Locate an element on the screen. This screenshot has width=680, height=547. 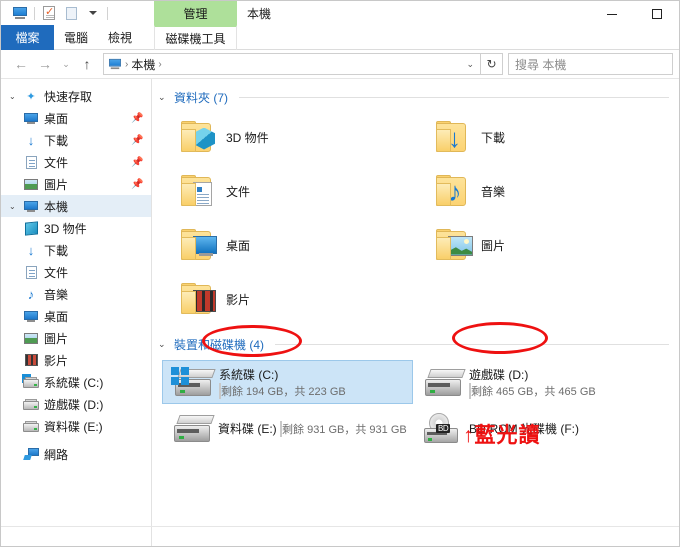
pictures-icon is located at coordinates (31, 184).